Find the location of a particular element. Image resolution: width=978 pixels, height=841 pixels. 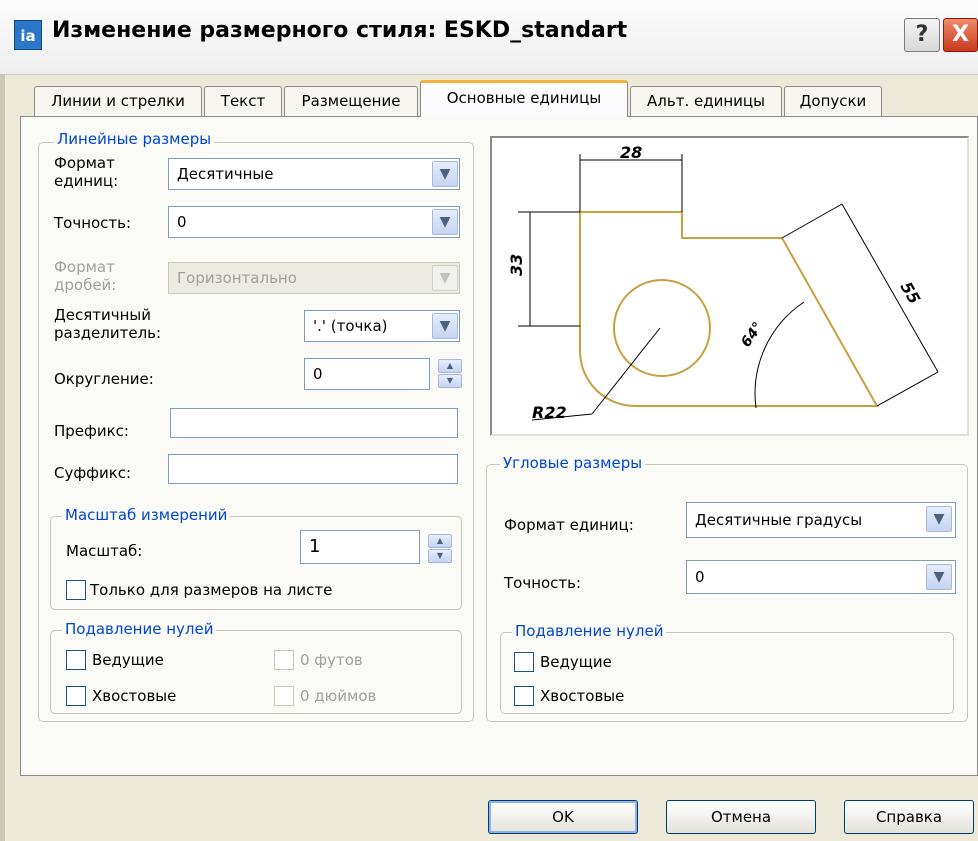

part-hole is located at coordinates (662, 328).